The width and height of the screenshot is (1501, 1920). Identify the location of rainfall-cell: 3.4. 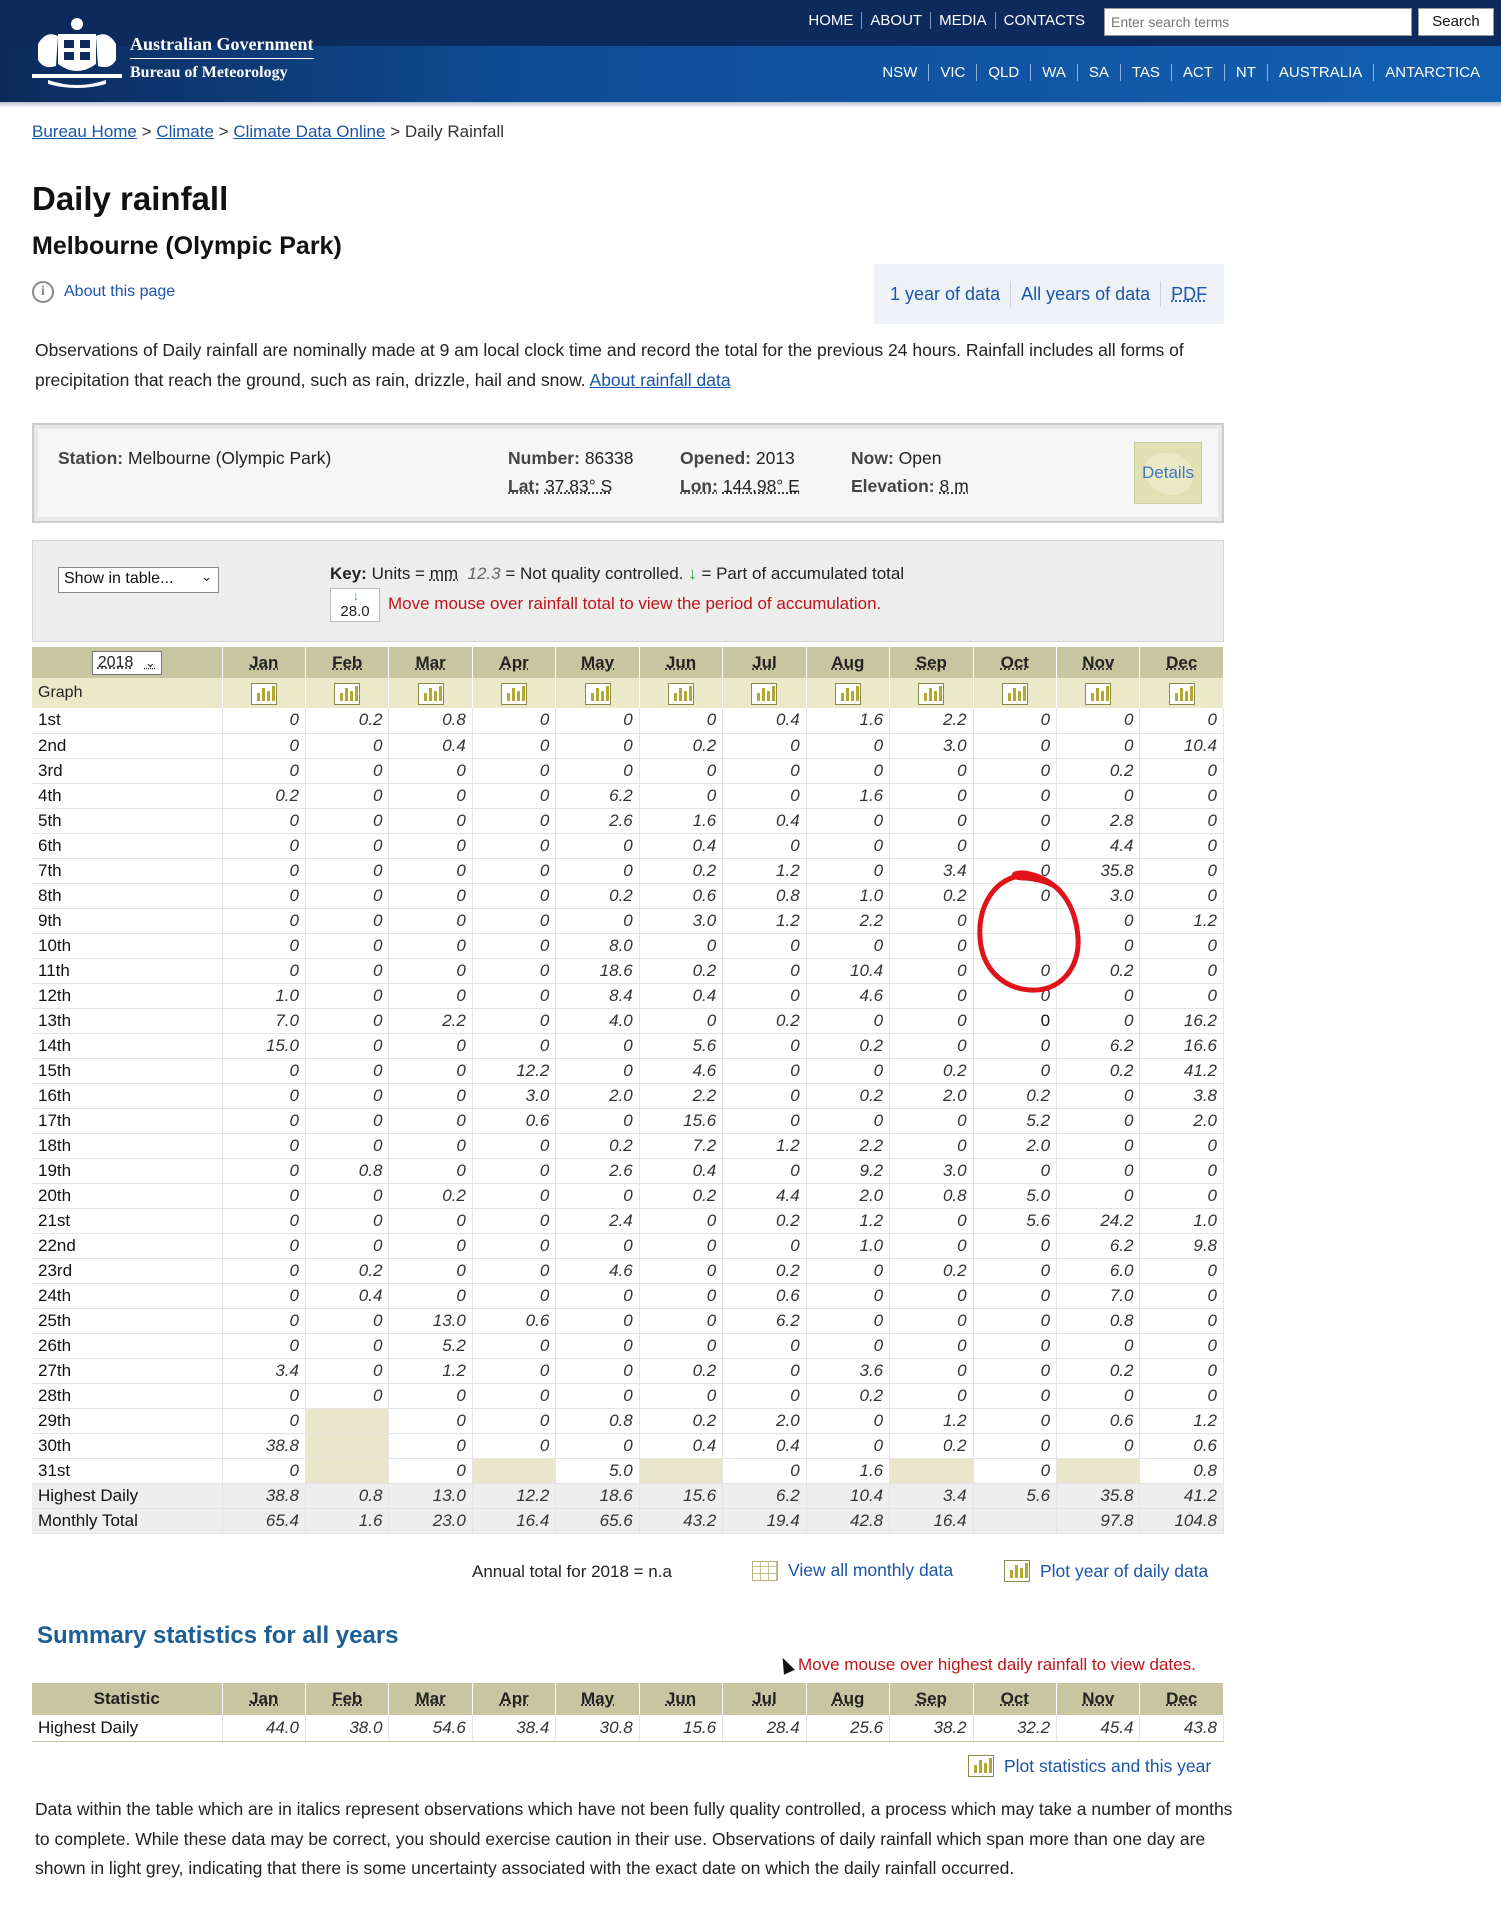
(931, 871).